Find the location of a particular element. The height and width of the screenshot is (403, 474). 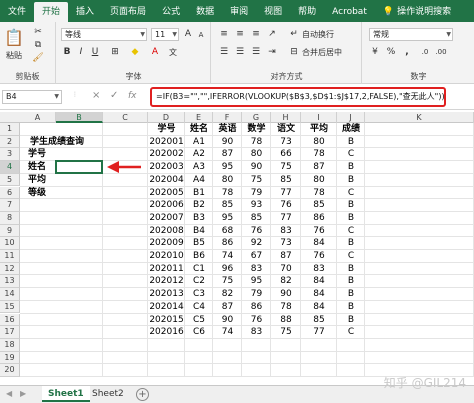

table-header: 英语 is located at coordinates (227, 129).